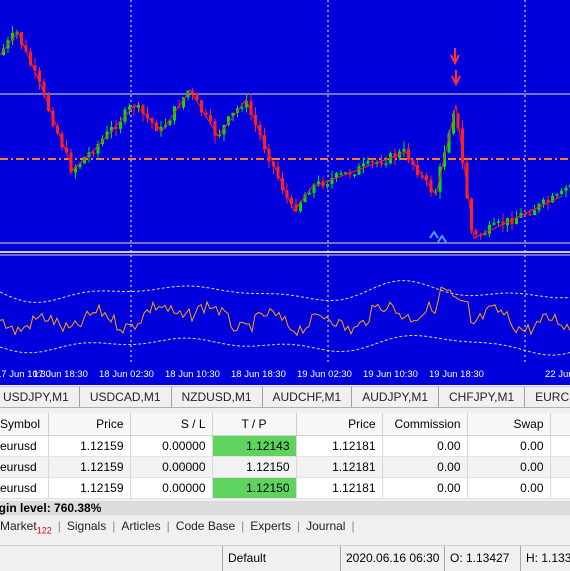 The height and width of the screenshot is (571, 570). What do you see at coordinates (482, 397) in the screenshot?
I see `tab-chfjpy: CHFJPY,M1` at bounding box center [482, 397].